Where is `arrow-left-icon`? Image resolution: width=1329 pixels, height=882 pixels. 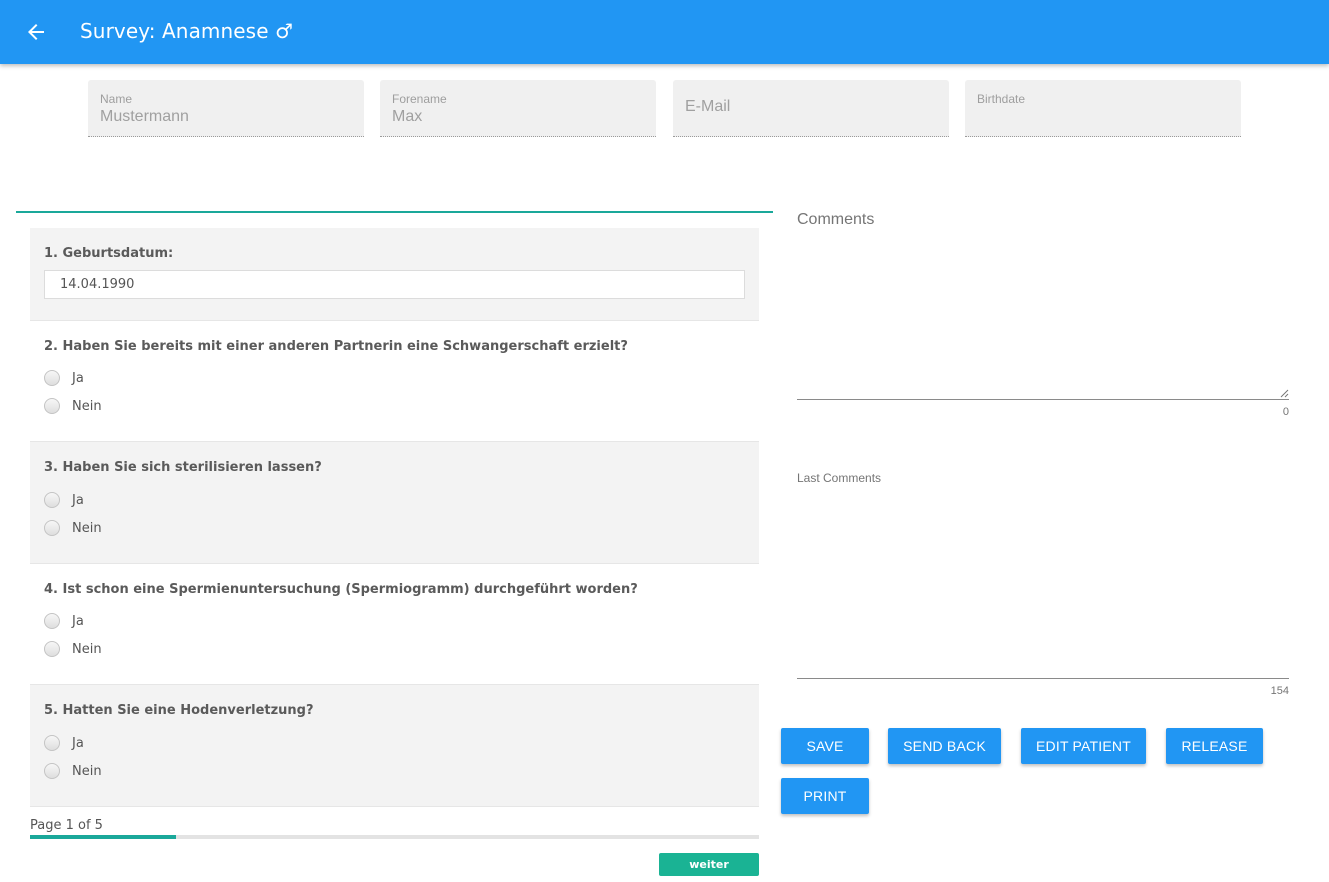
arrow-left-icon is located at coordinates (36, 32).